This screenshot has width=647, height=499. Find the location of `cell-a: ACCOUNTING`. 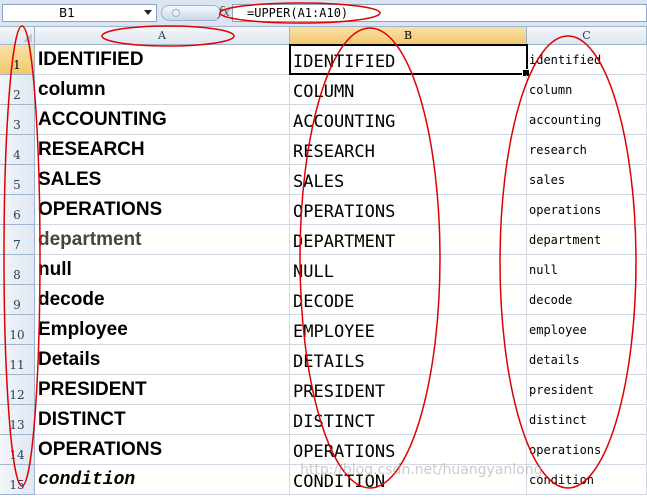

cell-a: ACCOUNTING is located at coordinates (162, 120).